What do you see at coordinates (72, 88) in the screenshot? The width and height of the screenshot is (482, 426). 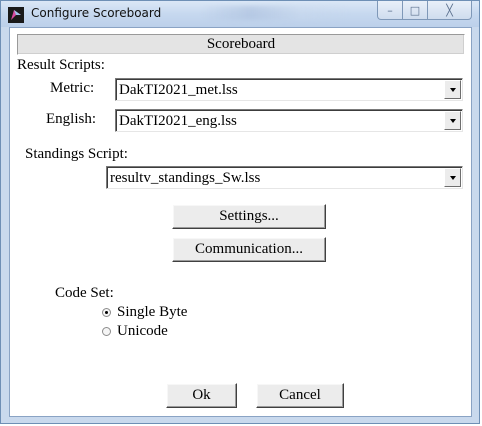 I see `metric-label: Metric:` at bounding box center [72, 88].